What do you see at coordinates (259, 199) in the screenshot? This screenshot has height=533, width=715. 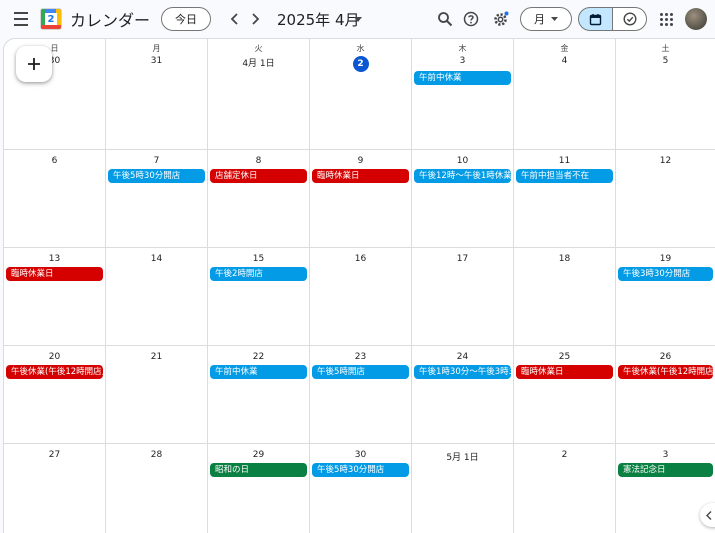 I see `day-cell: 8` at bounding box center [259, 199].